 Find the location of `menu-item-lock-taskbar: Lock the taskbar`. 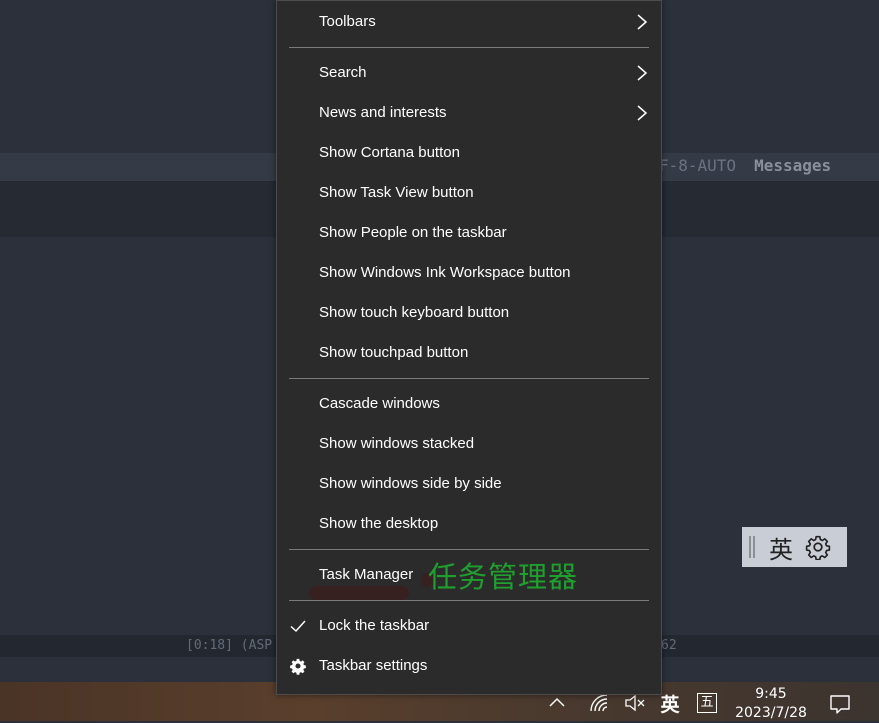

menu-item-lock-taskbar: Lock the taskbar is located at coordinates (469, 626).